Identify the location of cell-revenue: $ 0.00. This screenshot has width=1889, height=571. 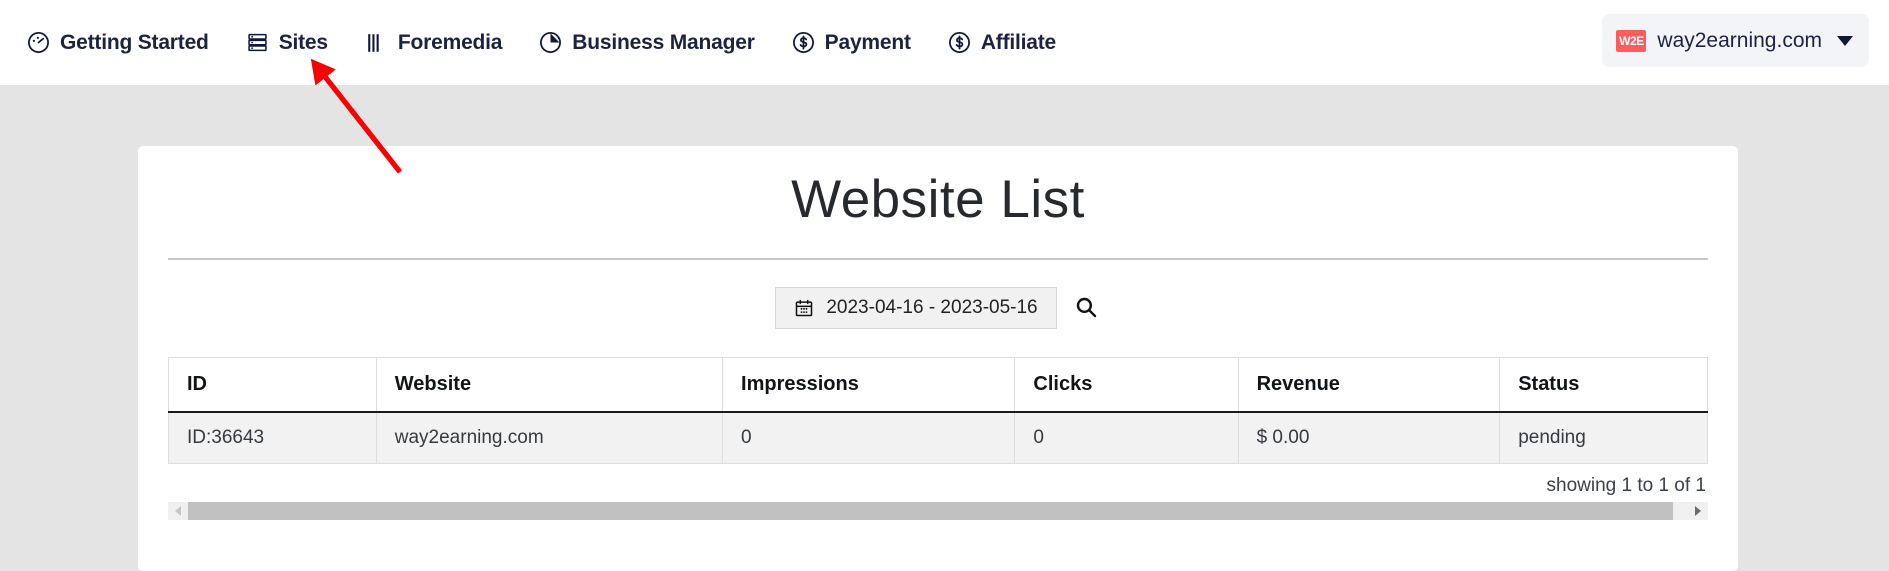
(1369, 437).